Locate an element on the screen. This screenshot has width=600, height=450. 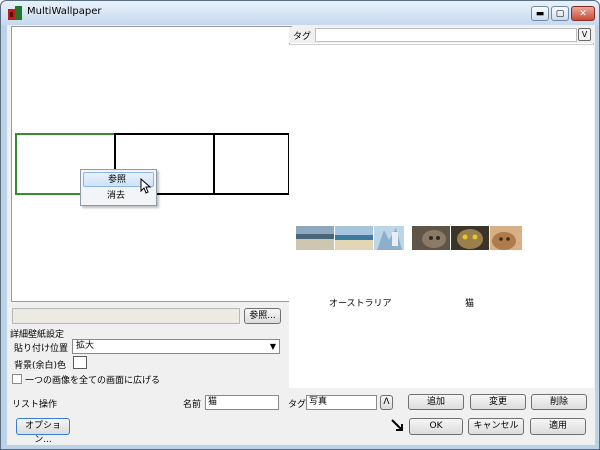
mouse-cursor-icon is located at coordinates (146, 186).